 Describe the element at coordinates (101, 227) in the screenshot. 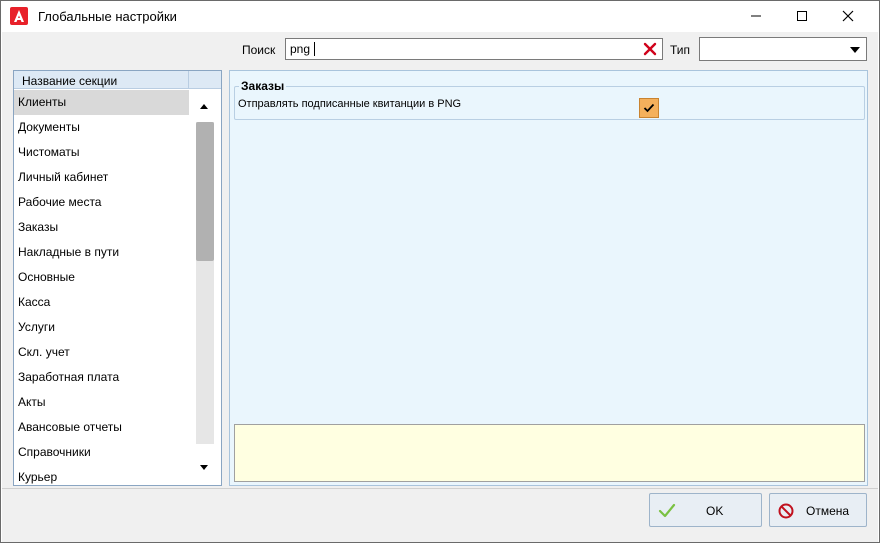

I see `sidebar-item-section: Заказы` at that location.